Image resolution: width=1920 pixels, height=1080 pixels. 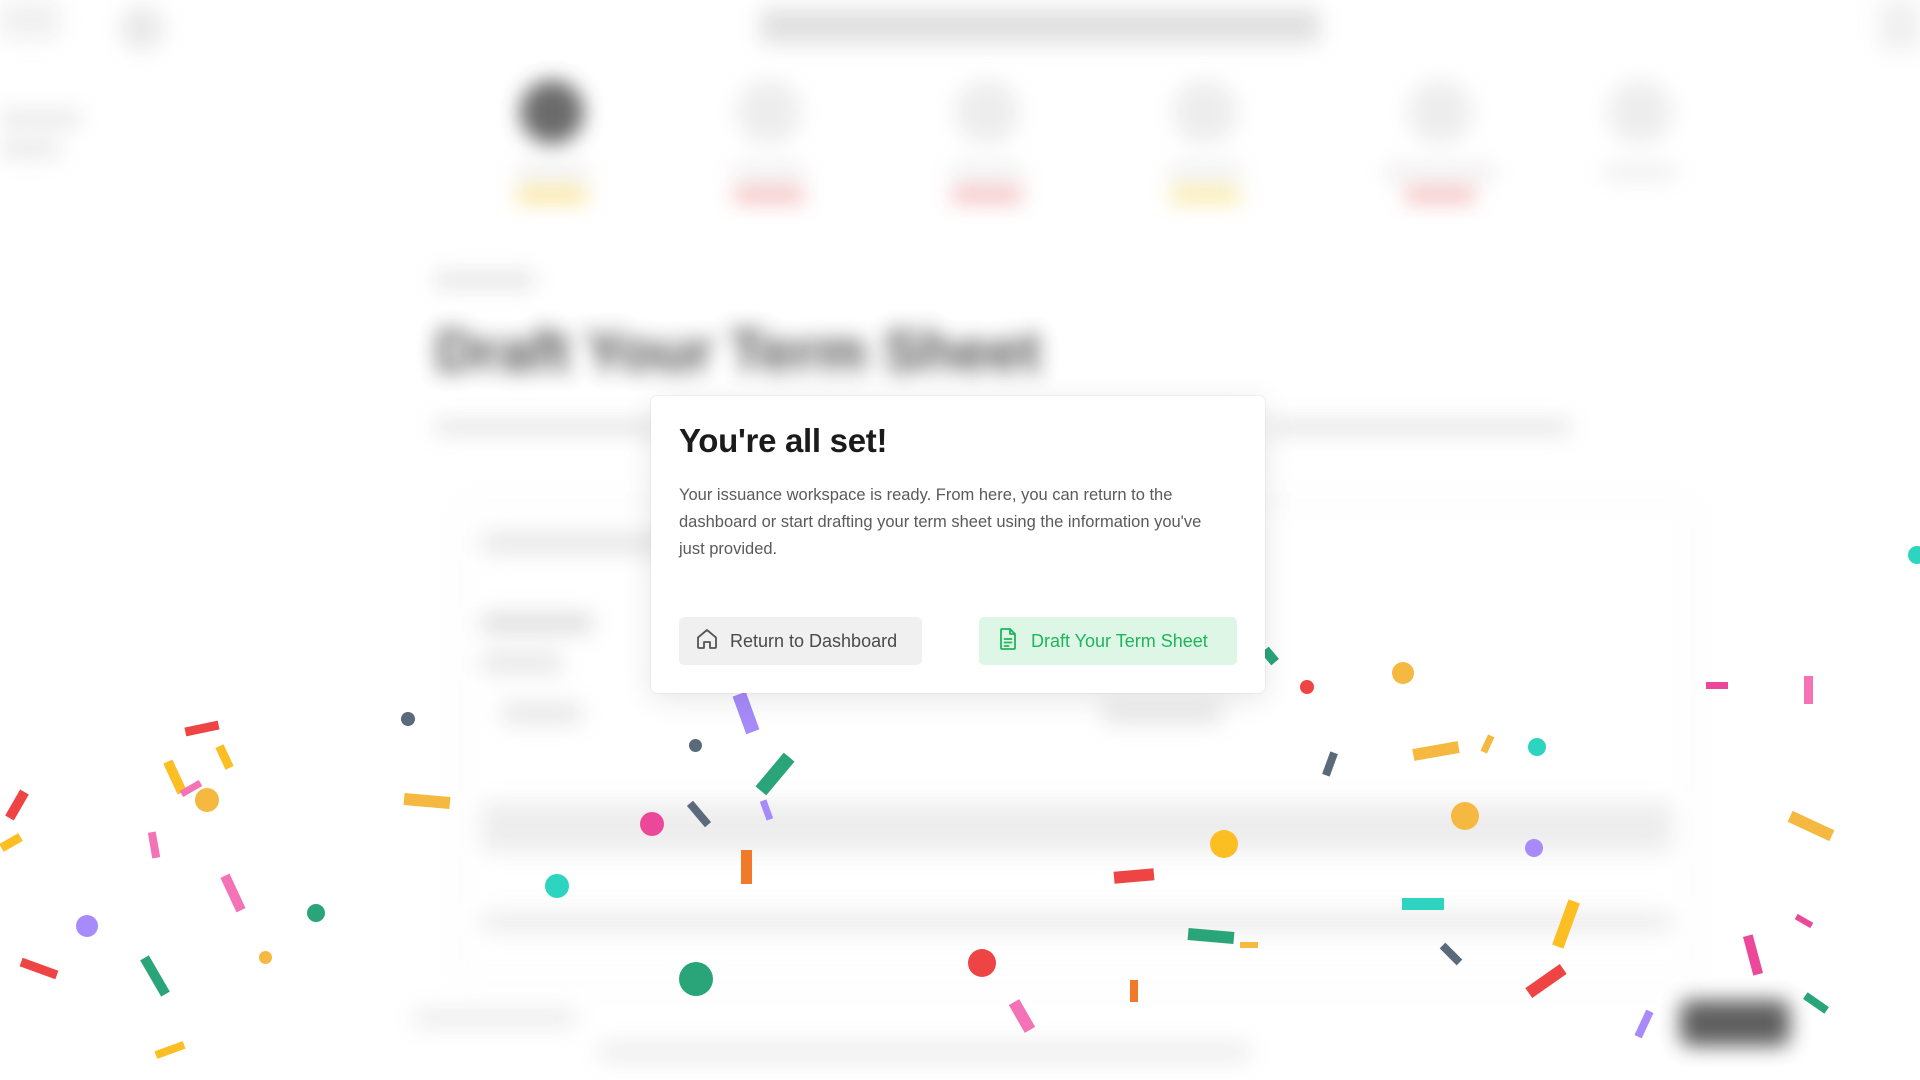 I want to click on dialog-title: You're all set!, so click(x=783, y=440).